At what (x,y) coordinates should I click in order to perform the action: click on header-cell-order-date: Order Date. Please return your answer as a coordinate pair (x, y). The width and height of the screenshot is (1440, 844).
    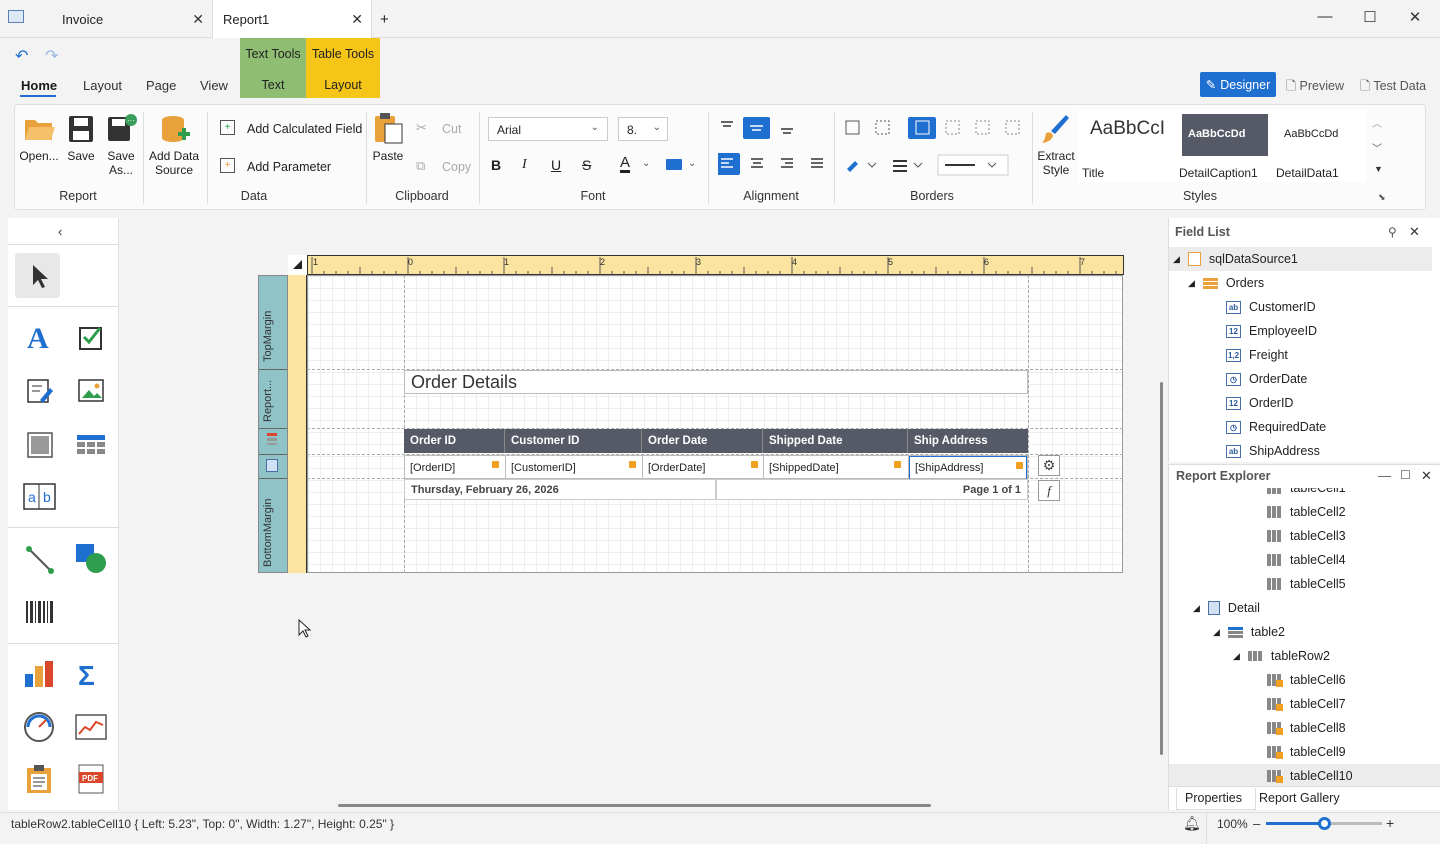
    Looking at the image, I should click on (702, 441).